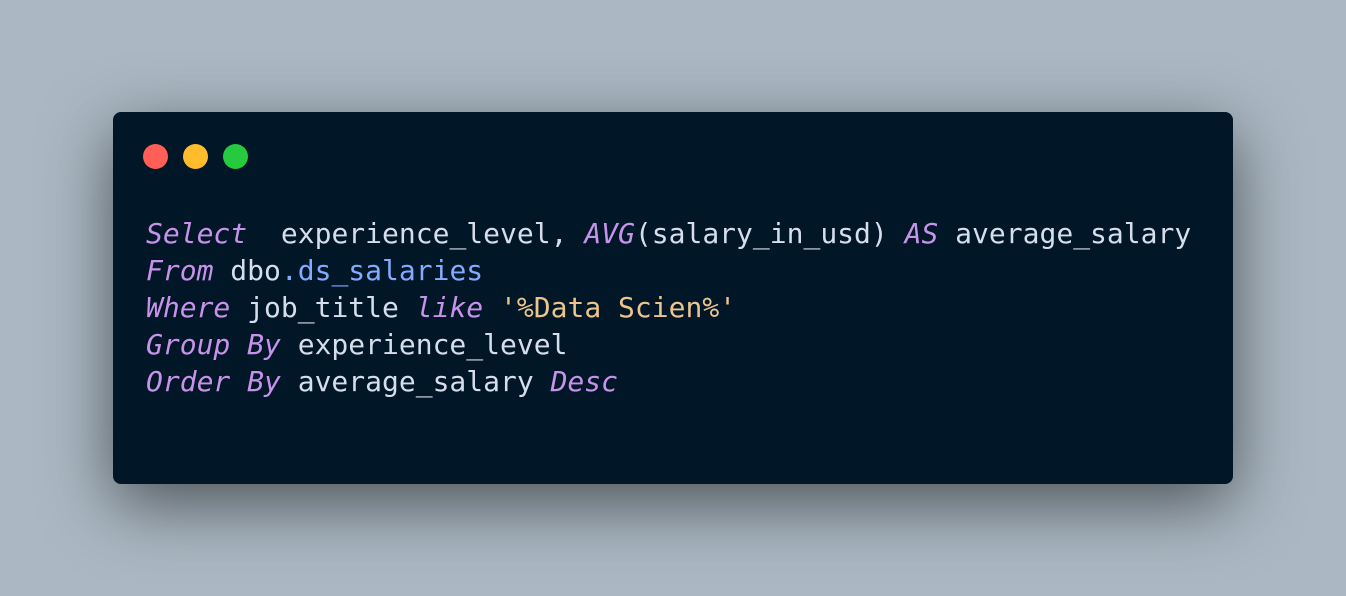 Image resolution: width=1346 pixels, height=596 pixels. I want to click on identifier-token, so click(491, 307).